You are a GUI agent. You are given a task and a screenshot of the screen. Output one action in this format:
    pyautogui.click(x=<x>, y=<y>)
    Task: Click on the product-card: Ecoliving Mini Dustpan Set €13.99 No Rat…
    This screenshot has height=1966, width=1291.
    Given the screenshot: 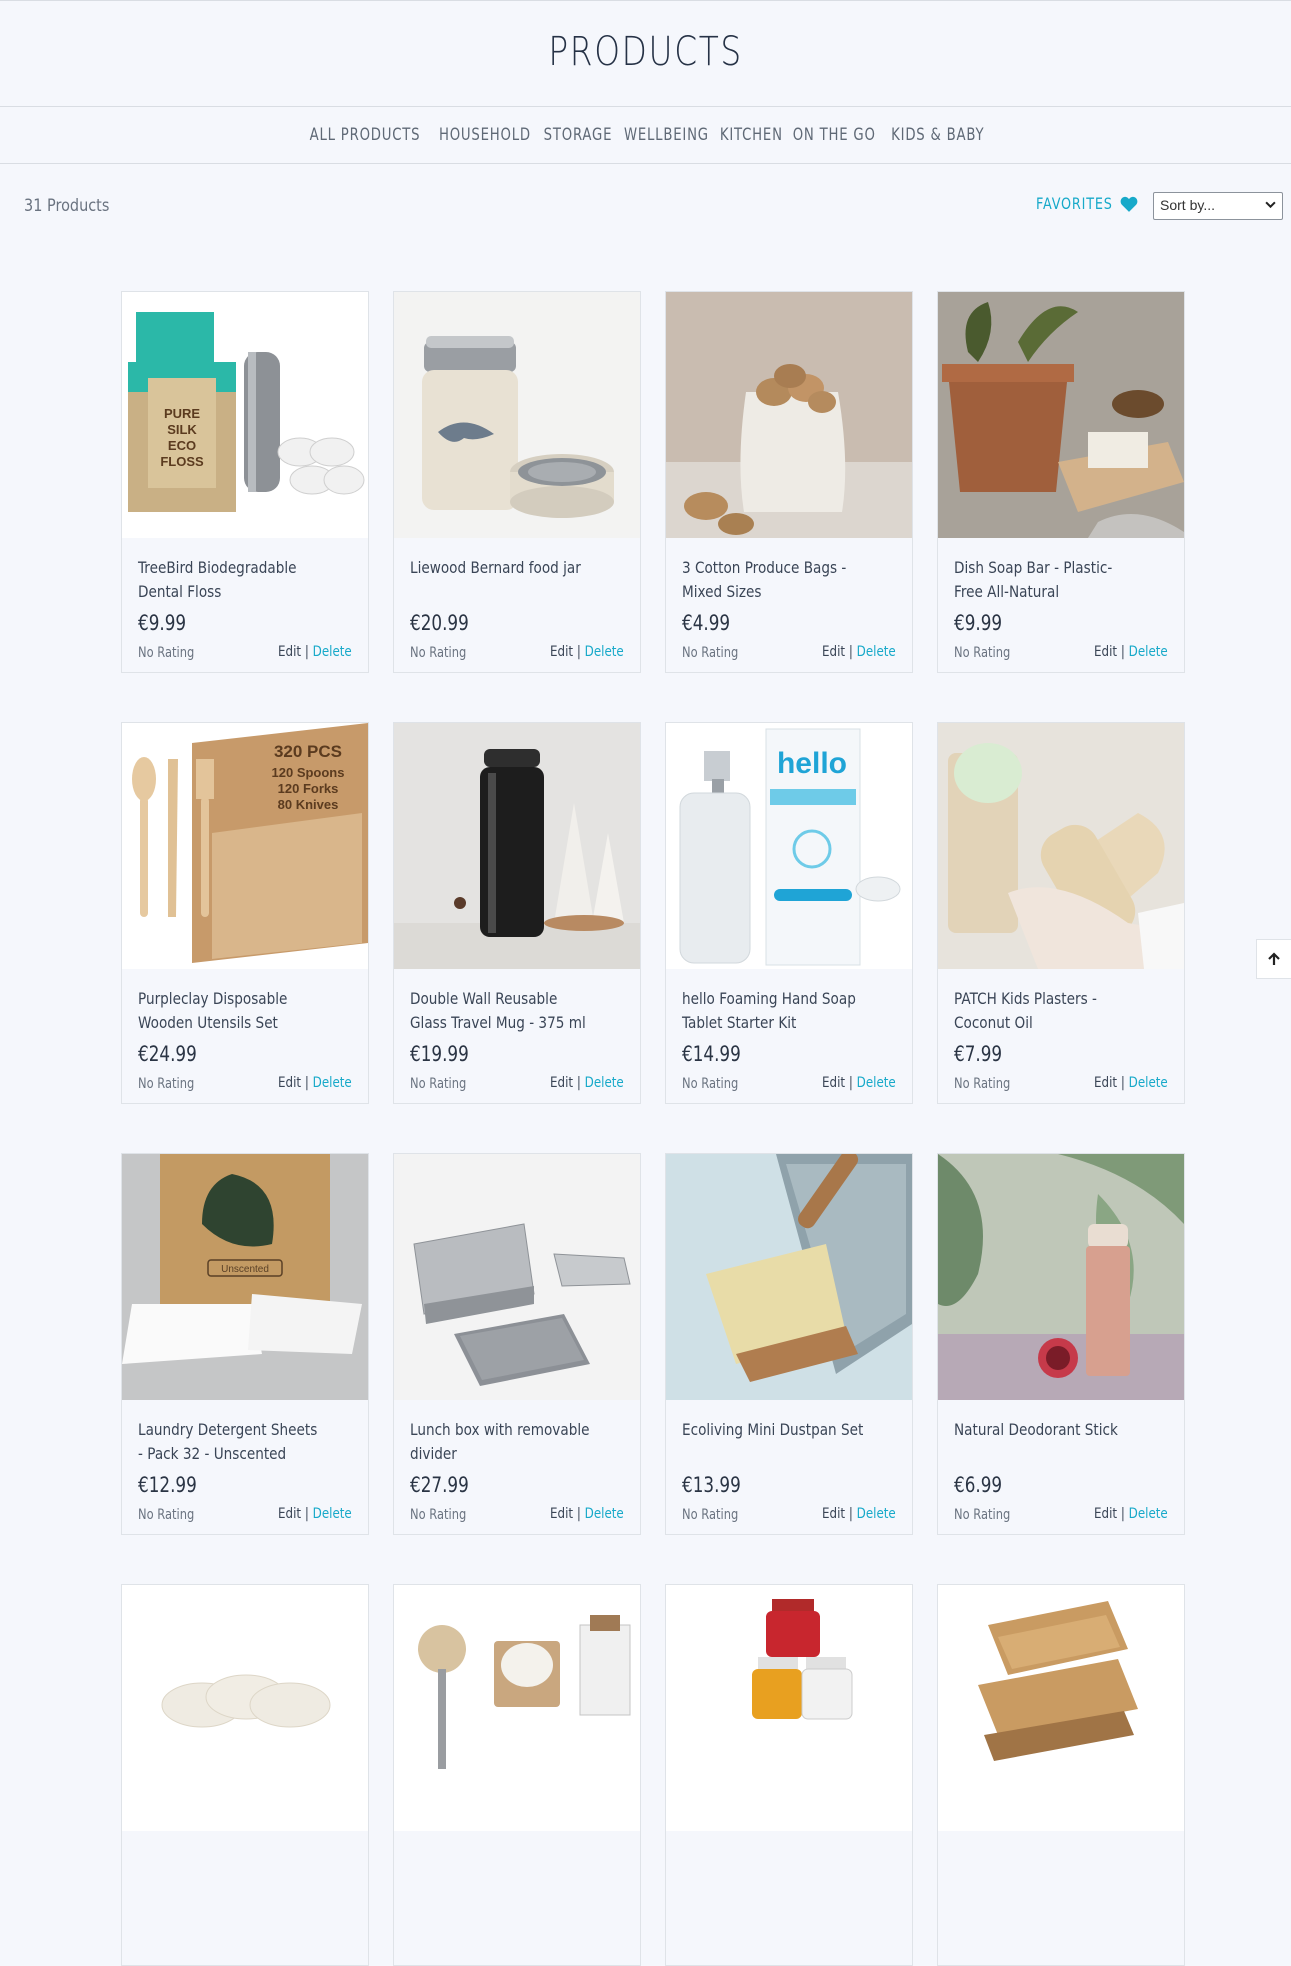 What is the action you would take?
    pyautogui.click(x=789, y=1344)
    